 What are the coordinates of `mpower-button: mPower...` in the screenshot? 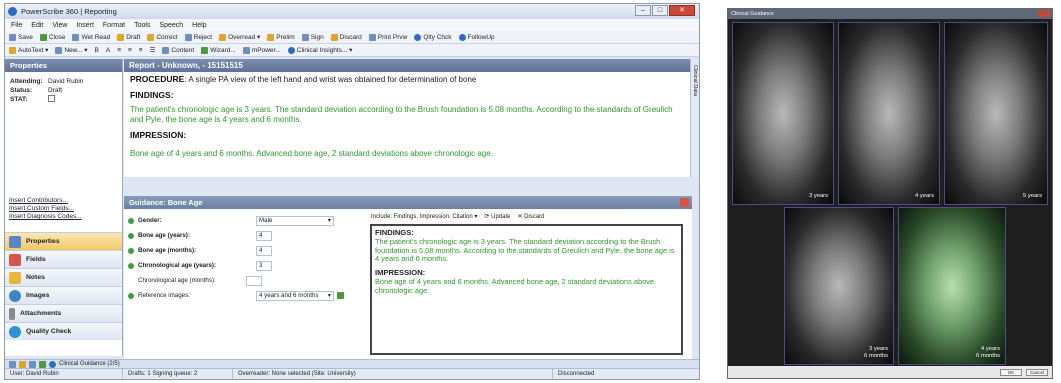 It's located at (261, 50).